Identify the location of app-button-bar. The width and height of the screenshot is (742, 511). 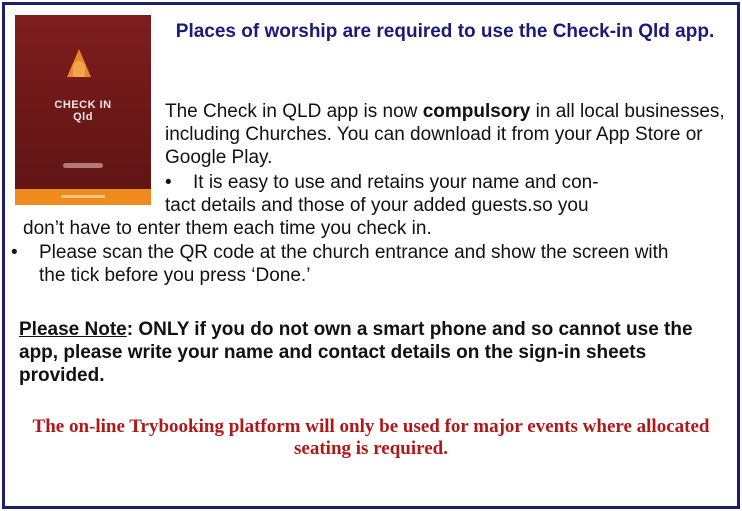
(83, 197).